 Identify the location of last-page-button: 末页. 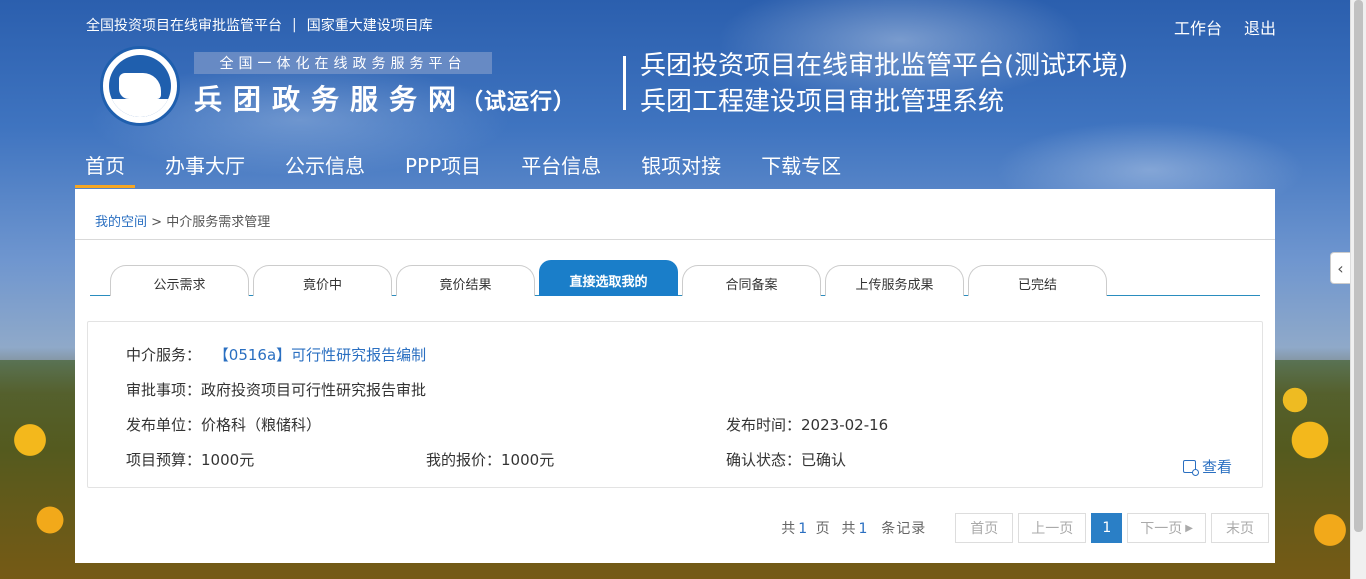
(1240, 528).